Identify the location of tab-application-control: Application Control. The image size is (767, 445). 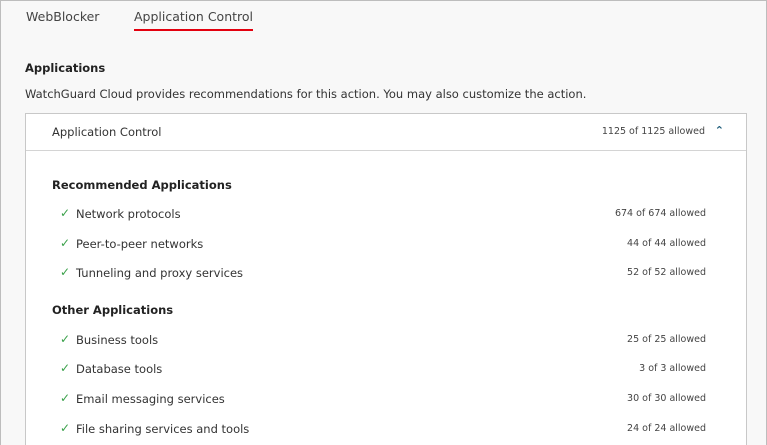
(194, 20).